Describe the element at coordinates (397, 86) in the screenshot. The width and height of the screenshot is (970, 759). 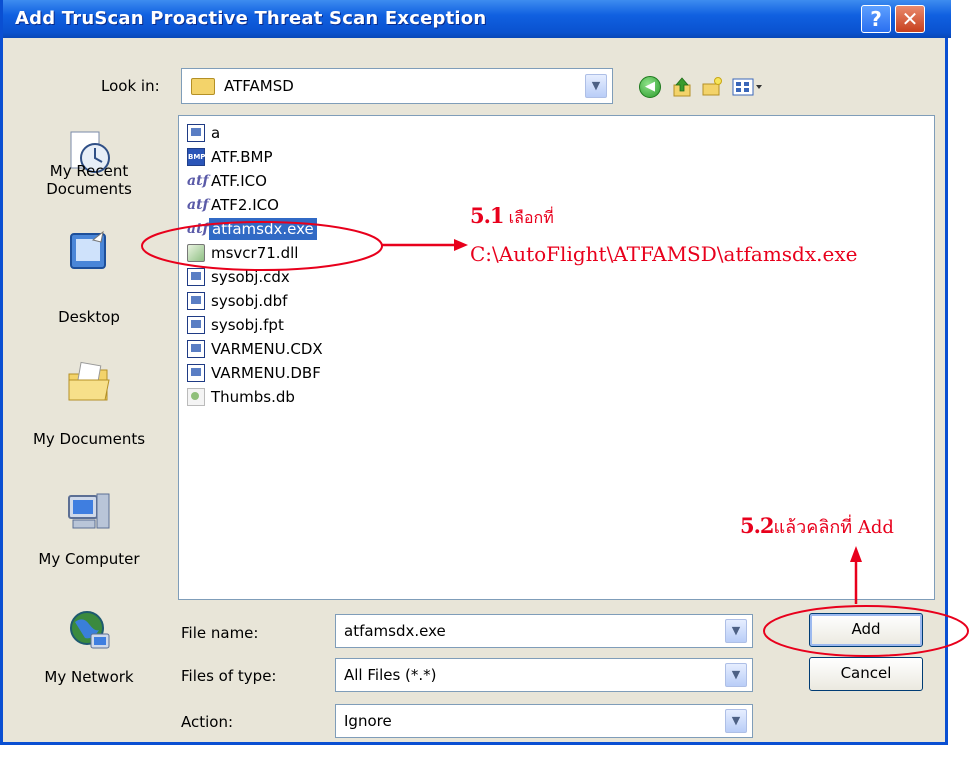
I see `look-in-dropdown: ATFAMSD ▼` at that location.